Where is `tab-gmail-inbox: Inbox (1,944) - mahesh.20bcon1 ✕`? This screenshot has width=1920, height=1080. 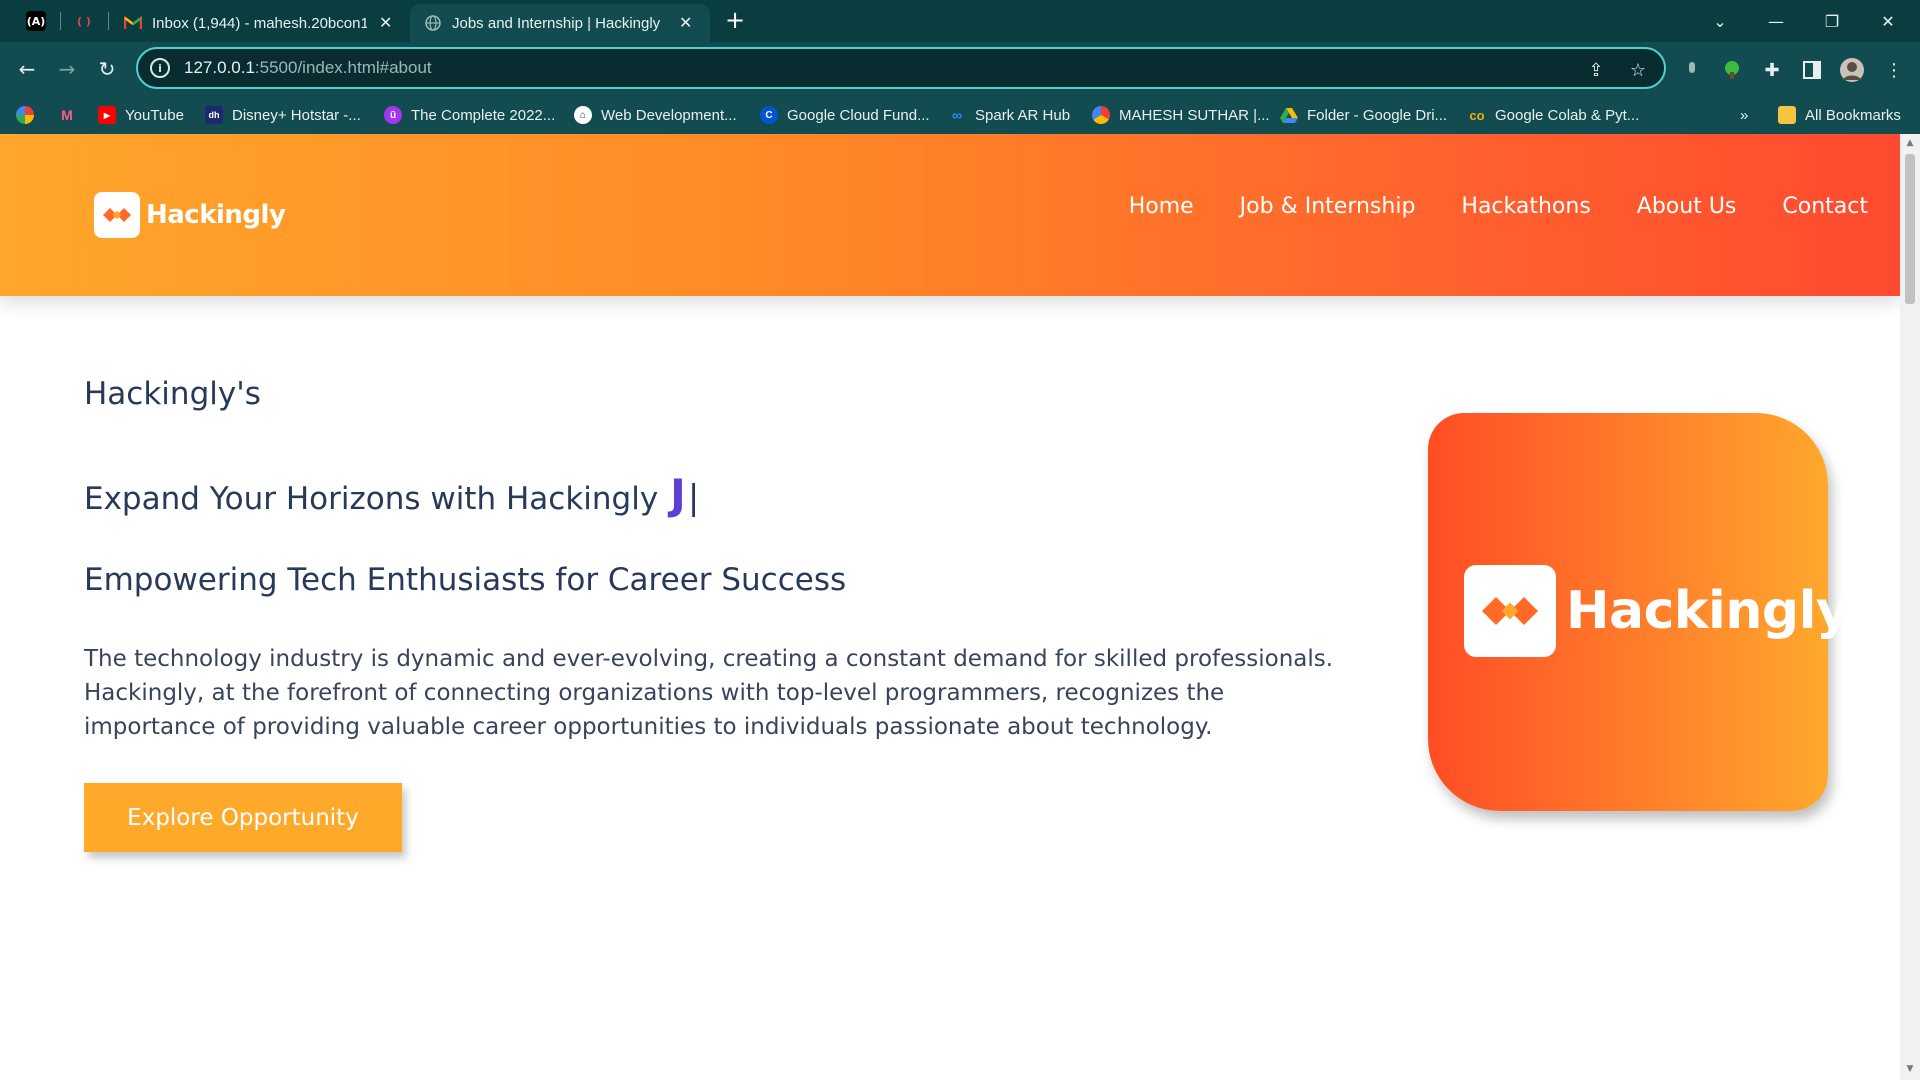
tab-gmail-inbox: Inbox (1,944) - mahesh.20bcon1 ✕ is located at coordinates (260, 23).